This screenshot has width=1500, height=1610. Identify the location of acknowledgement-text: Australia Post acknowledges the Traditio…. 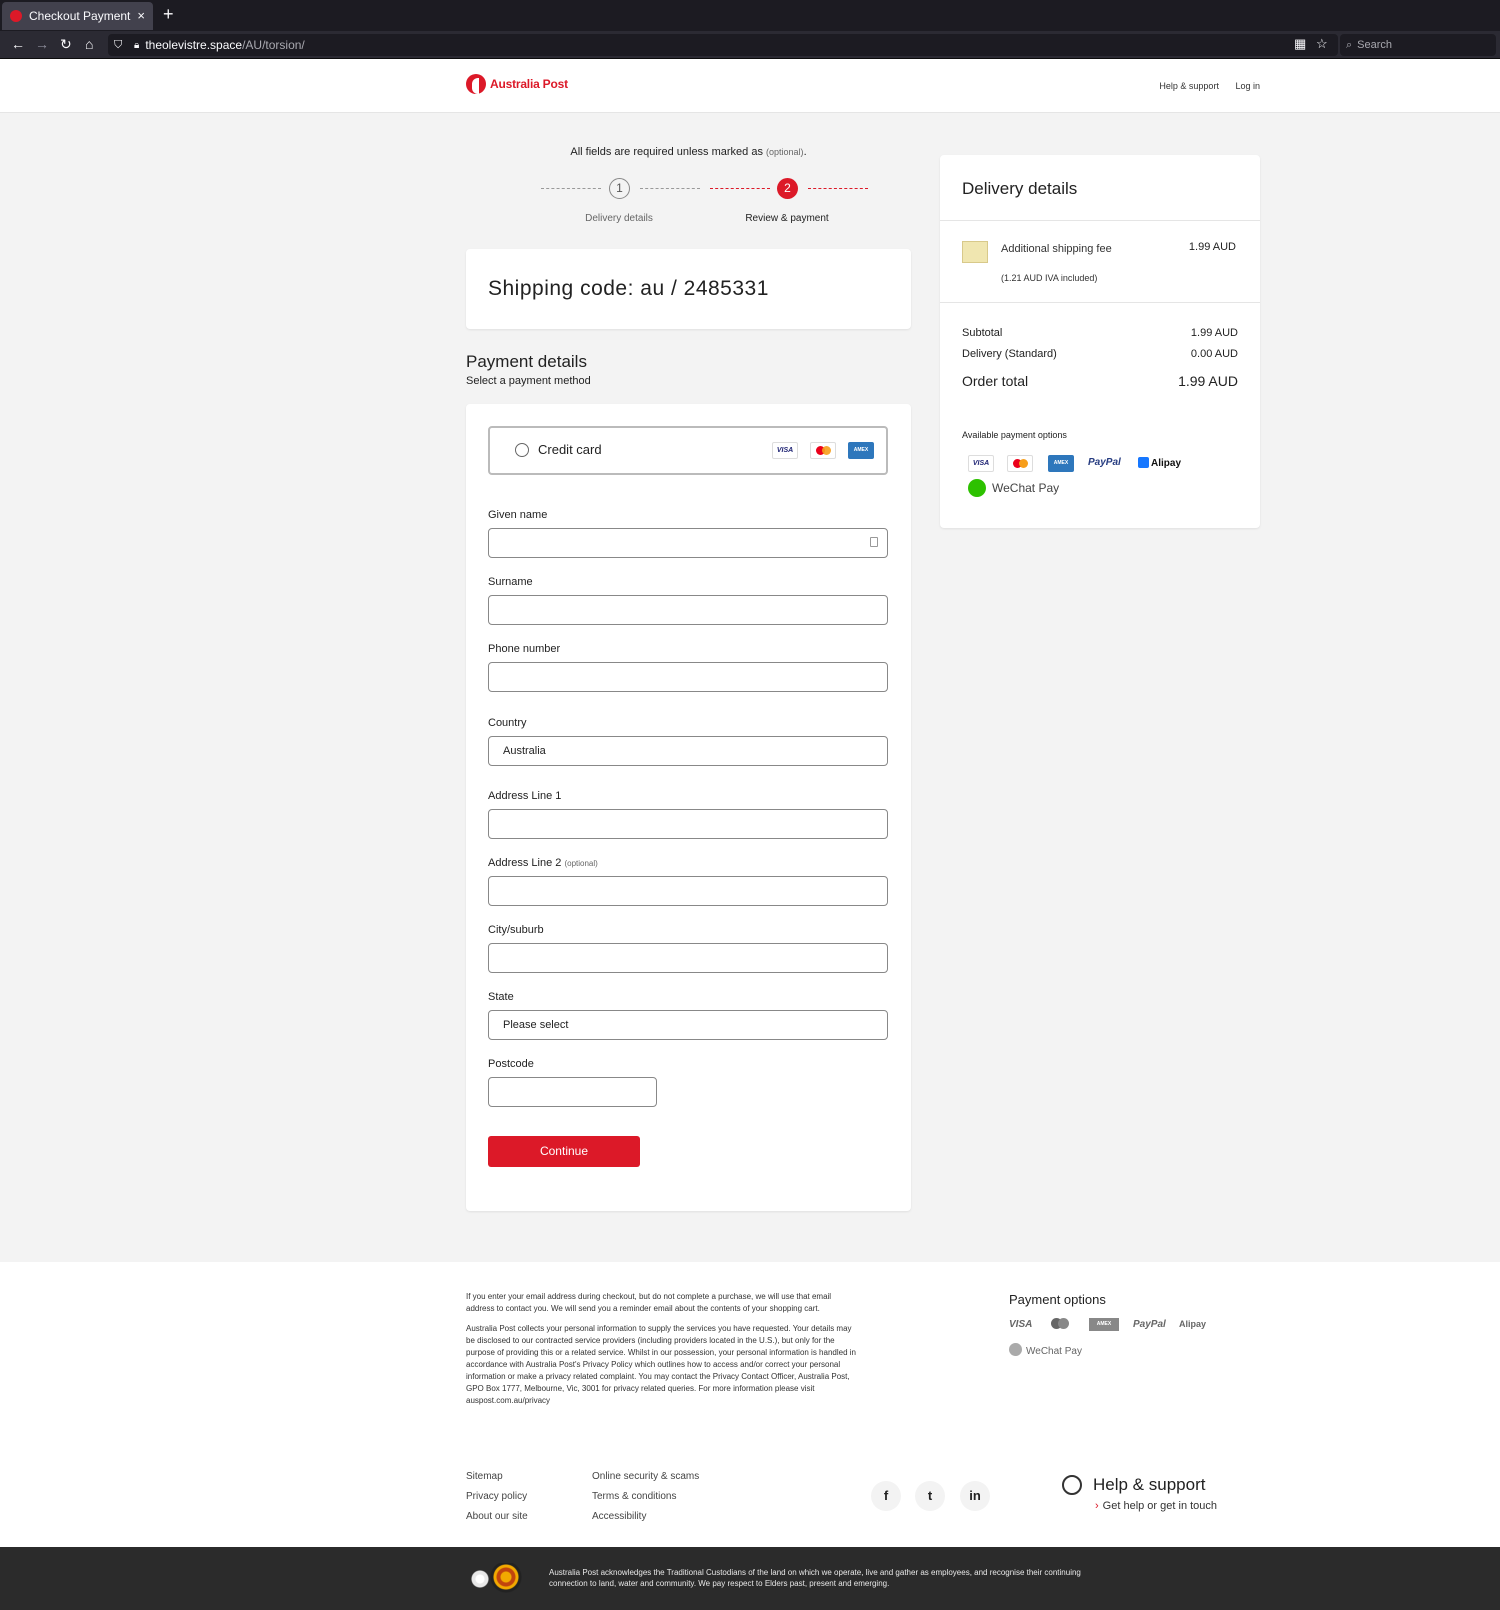
(815, 1578).